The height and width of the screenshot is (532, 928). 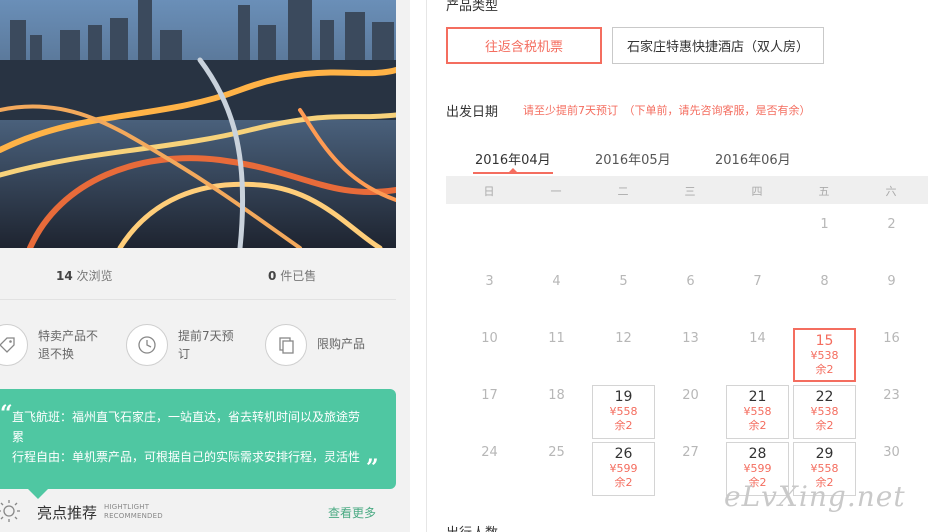 I want to click on calendar-day-10: 10, so click(x=489, y=338).